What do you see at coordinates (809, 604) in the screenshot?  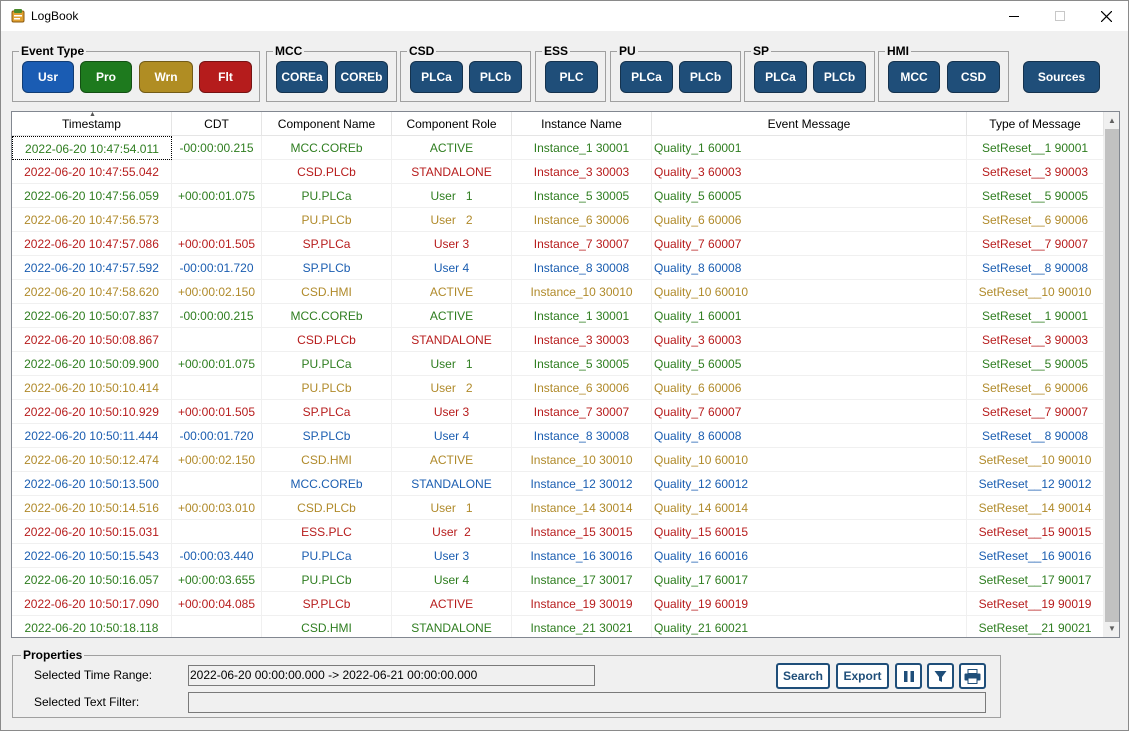 I see `cell-event-message: Quality_19 60019` at bounding box center [809, 604].